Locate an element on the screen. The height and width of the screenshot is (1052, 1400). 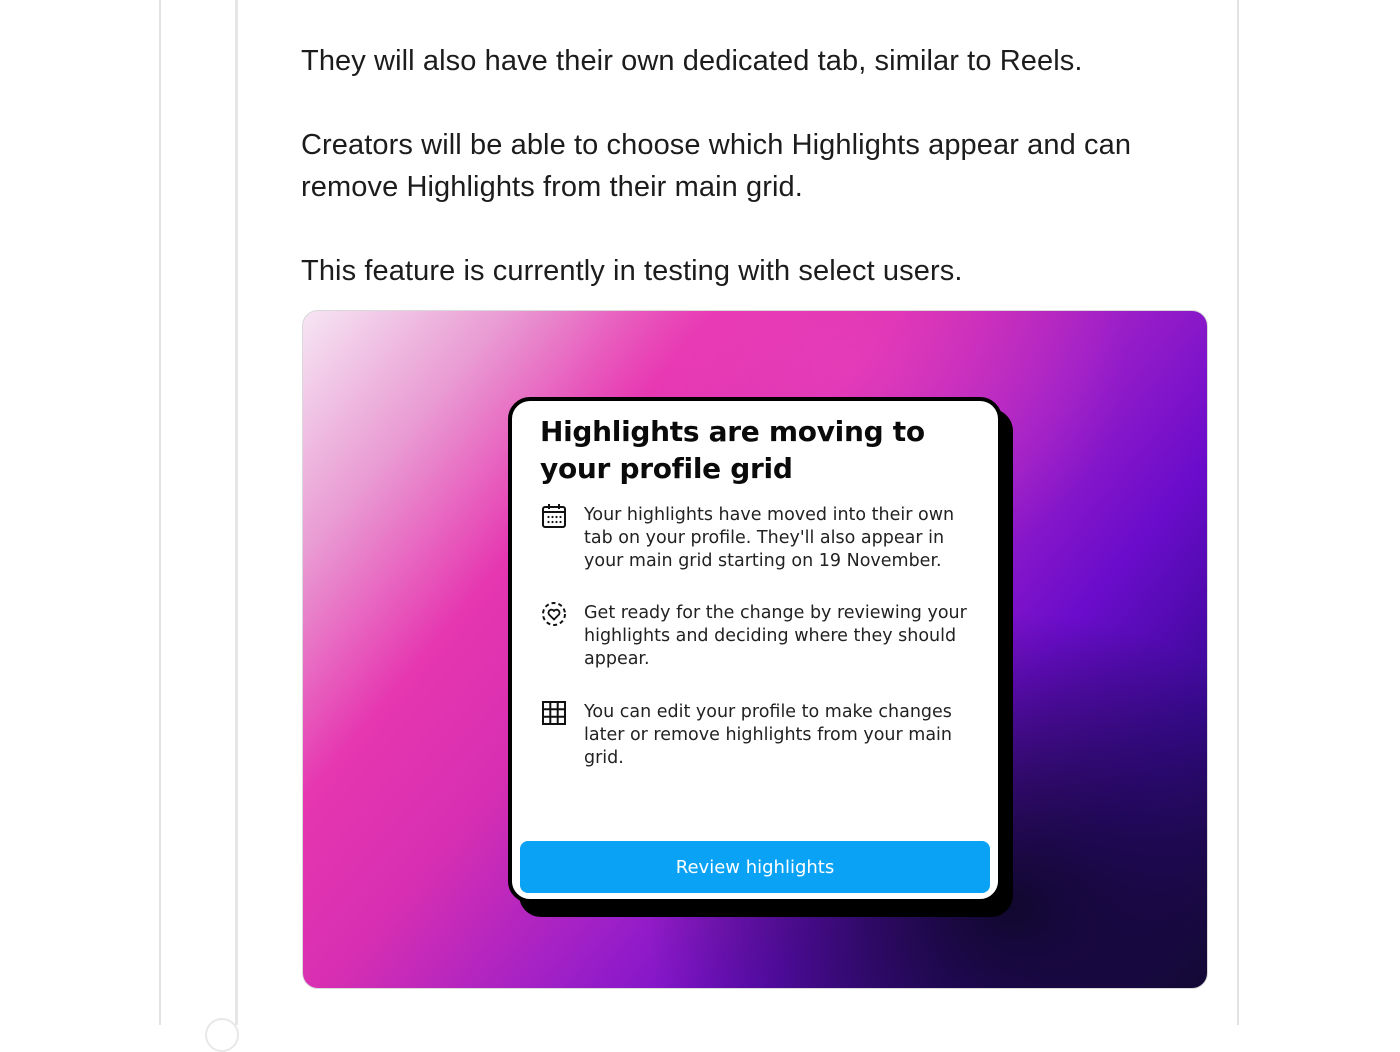
grid-icon is located at coordinates (554, 713).